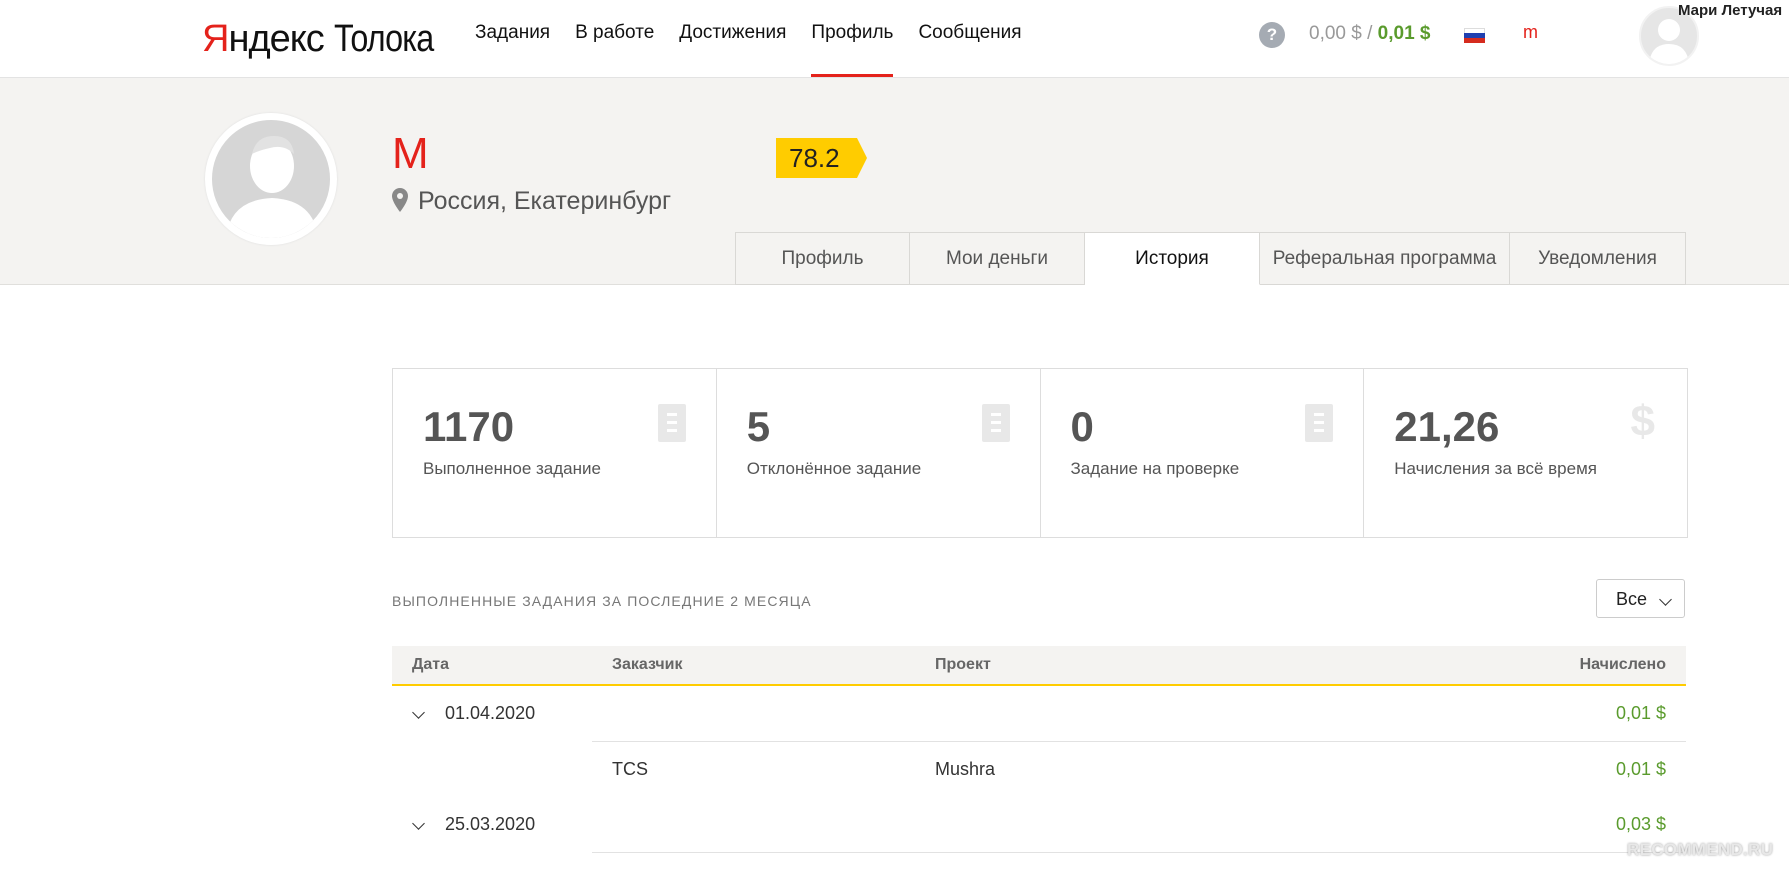  Describe the element at coordinates (545, 201) in the screenshot. I see `location-text: Россия, Екатеринбург` at that location.